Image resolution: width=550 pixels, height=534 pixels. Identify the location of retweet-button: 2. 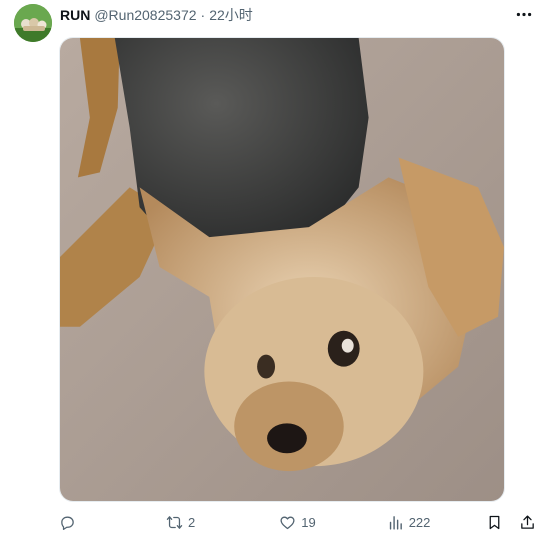
(180, 522).